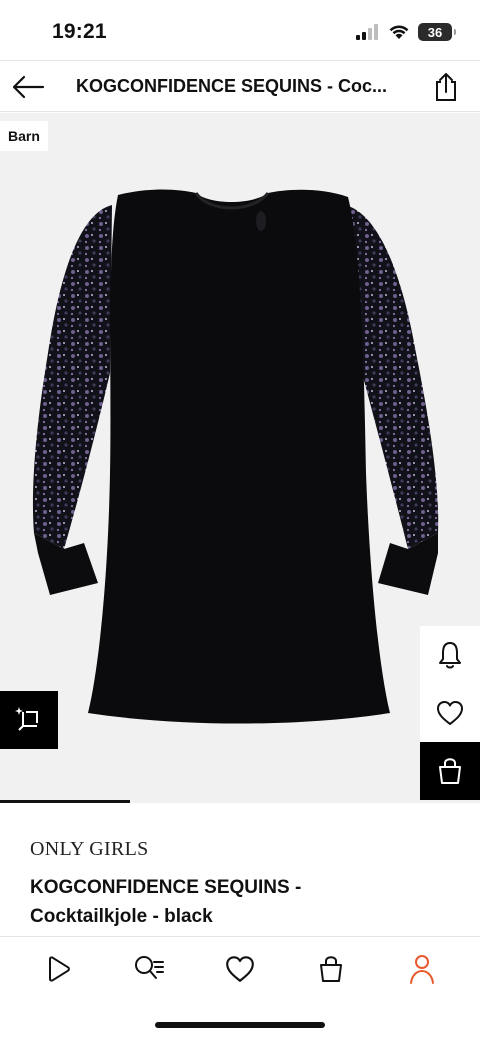  I want to click on search-filter-icon, so click(149, 967).